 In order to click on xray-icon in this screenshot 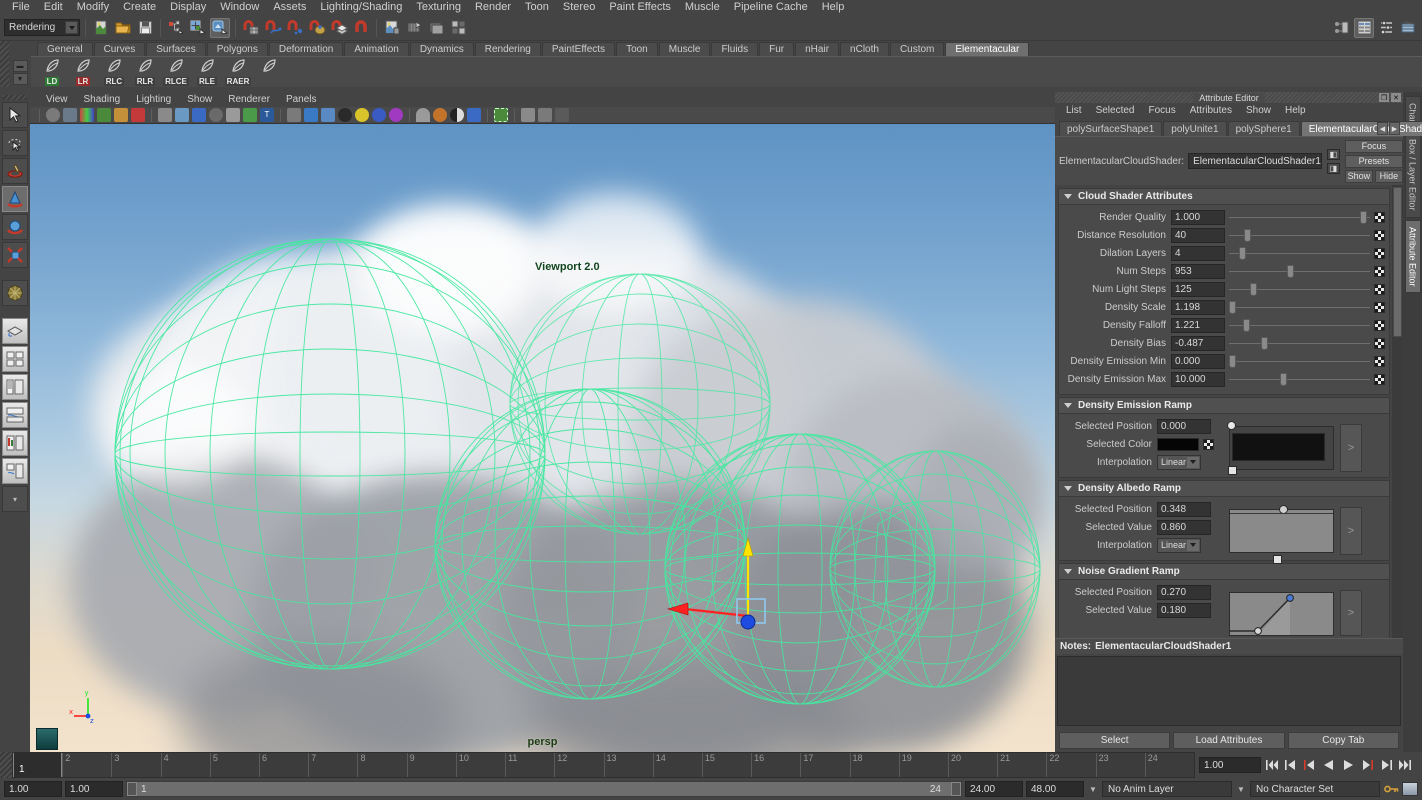, I will do `click(233, 115)`.